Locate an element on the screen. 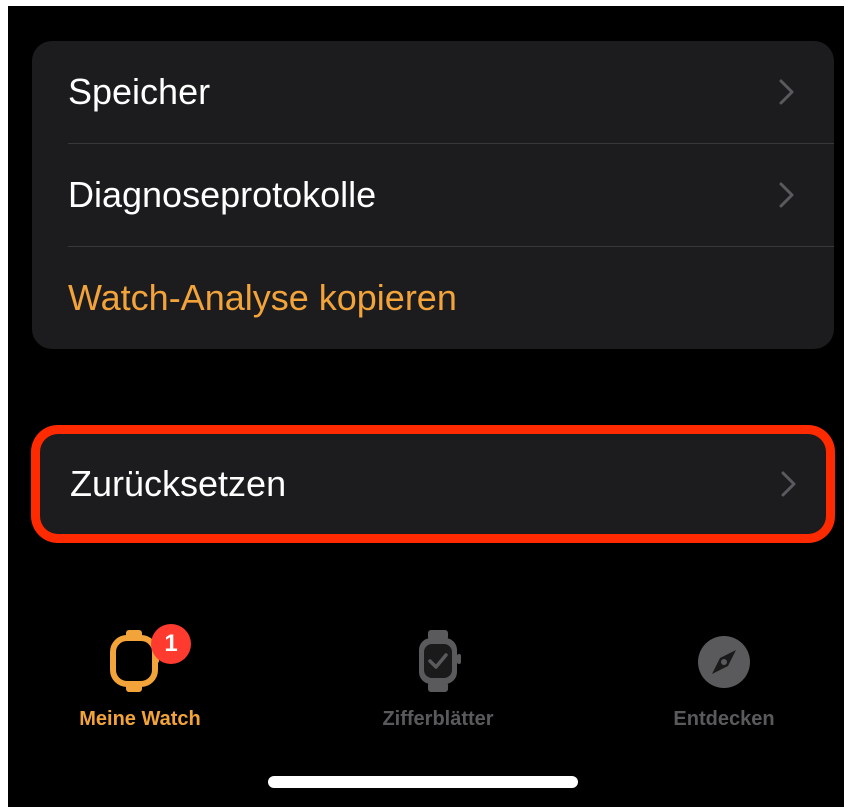  settings-item-speicher: Speicher is located at coordinates (433, 92).